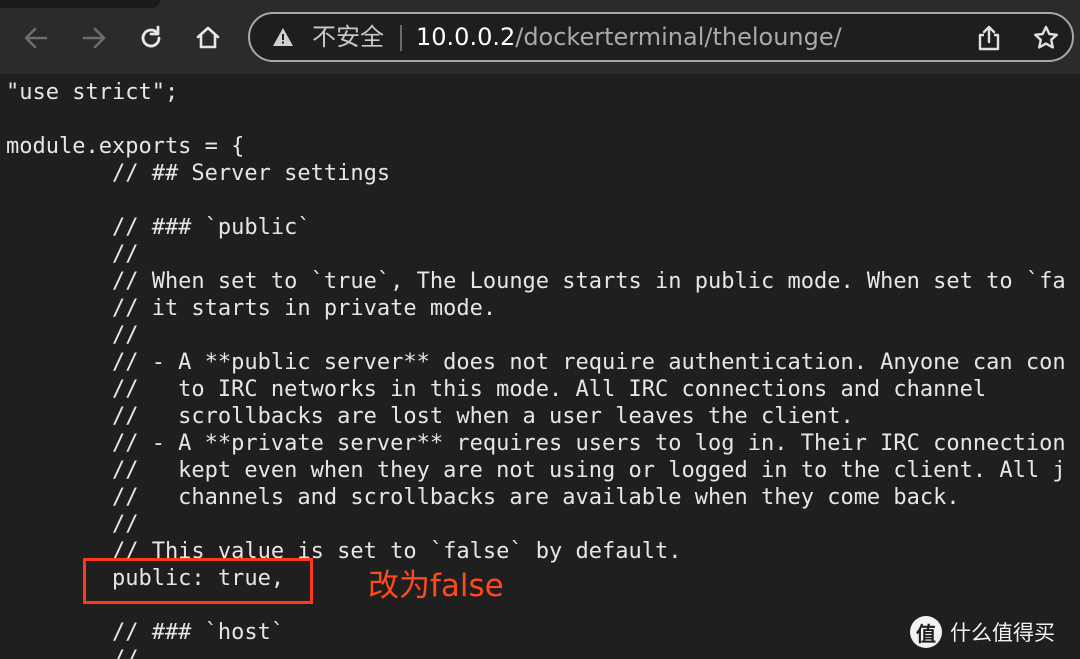 The height and width of the screenshot is (659, 1080). What do you see at coordinates (989, 40) in the screenshot?
I see `share-icon` at bounding box center [989, 40].